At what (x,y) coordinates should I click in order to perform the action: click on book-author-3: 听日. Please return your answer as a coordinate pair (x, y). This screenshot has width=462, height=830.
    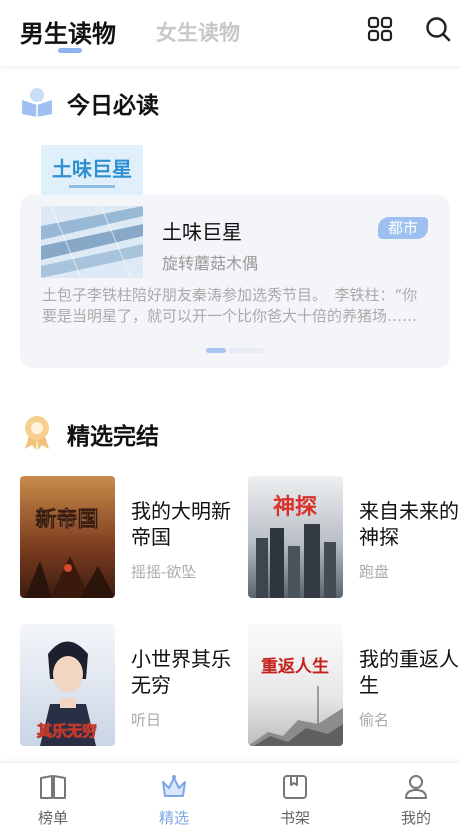
    Looking at the image, I should click on (146, 720).